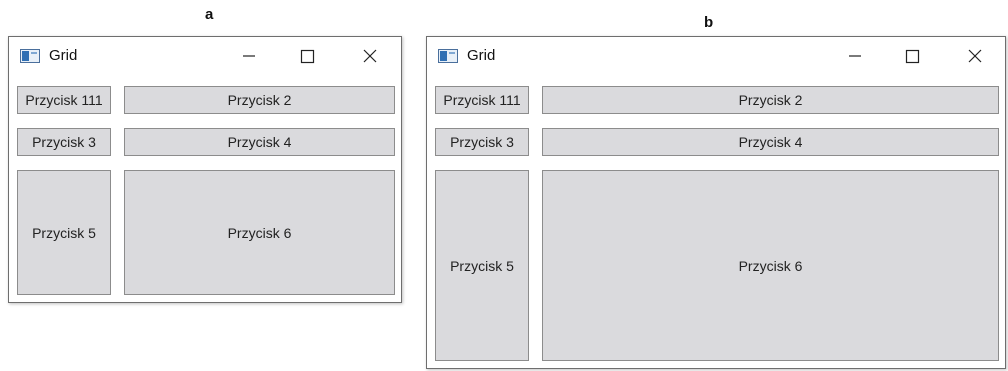  I want to click on panel-label-b: b, so click(709, 22).